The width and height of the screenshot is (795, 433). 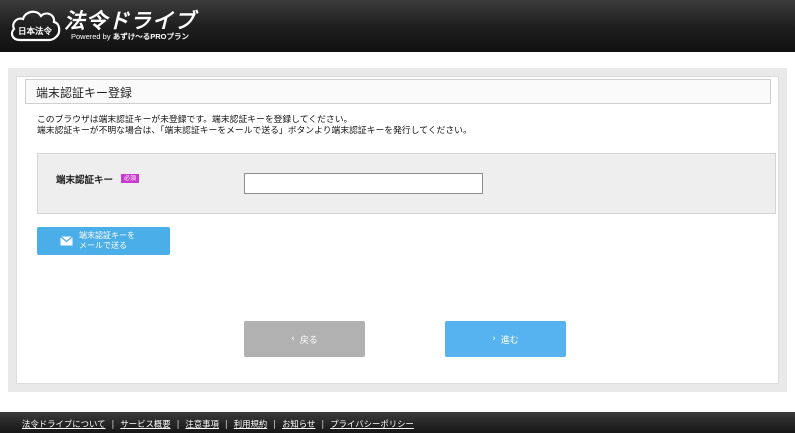 I want to click on send-key-email-button: 端末認証キーを メールで送る, so click(x=103, y=241).